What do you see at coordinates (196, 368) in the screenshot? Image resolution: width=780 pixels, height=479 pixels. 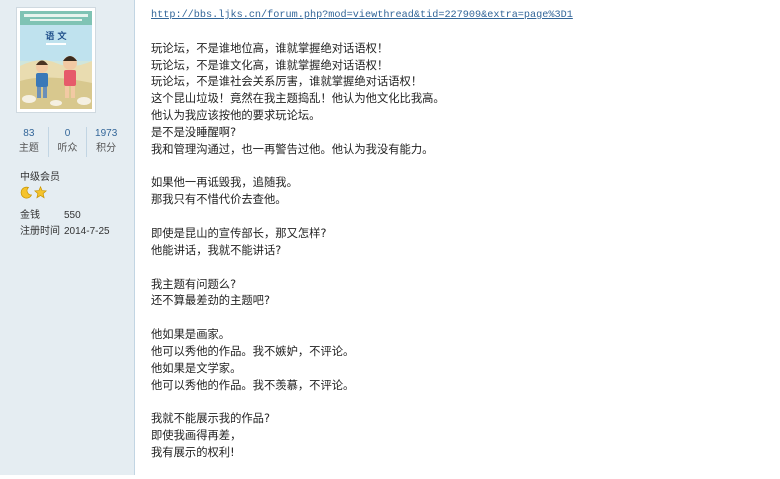 I see `post-line: 他如果是文学家。` at bounding box center [196, 368].